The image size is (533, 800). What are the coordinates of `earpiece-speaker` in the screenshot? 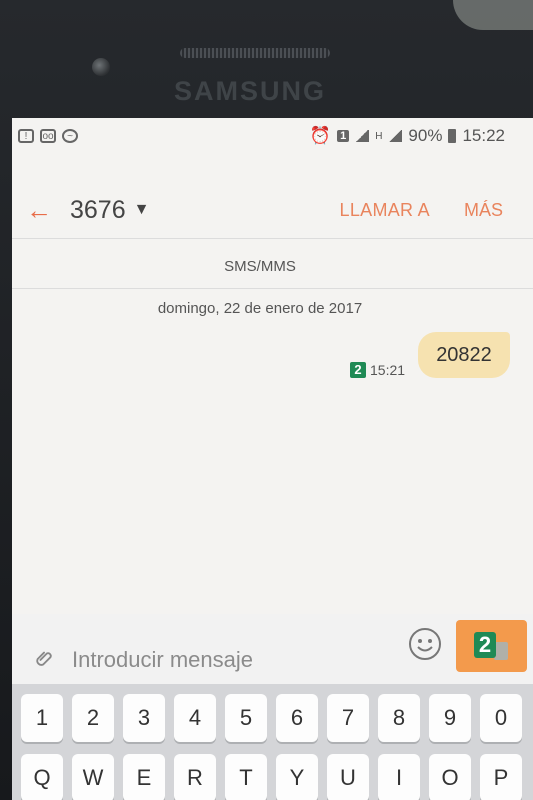 It's located at (255, 53).